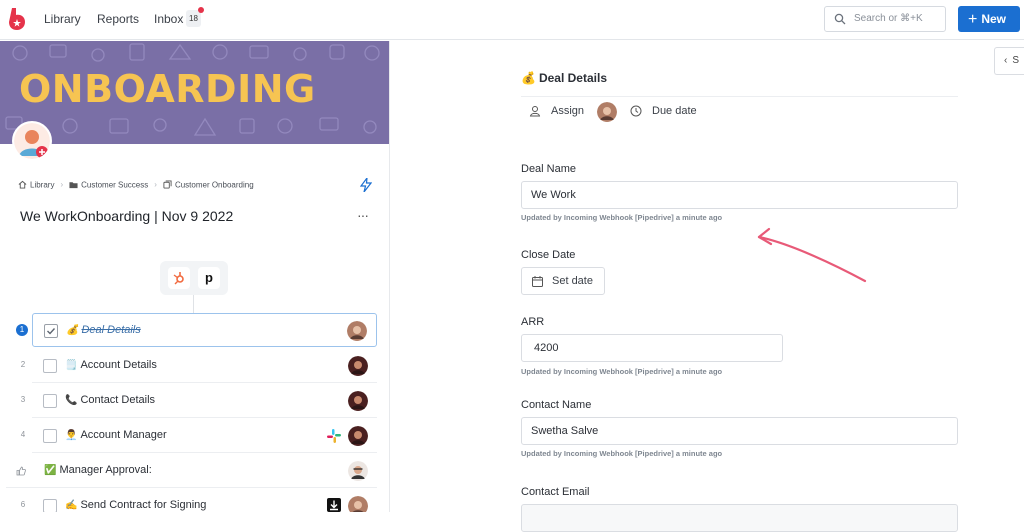 The image size is (1024, 532). What do you see at coordinates (973, 19) in the screenshot?
I see `plus-icon: +` at bounding box center [973, 19].